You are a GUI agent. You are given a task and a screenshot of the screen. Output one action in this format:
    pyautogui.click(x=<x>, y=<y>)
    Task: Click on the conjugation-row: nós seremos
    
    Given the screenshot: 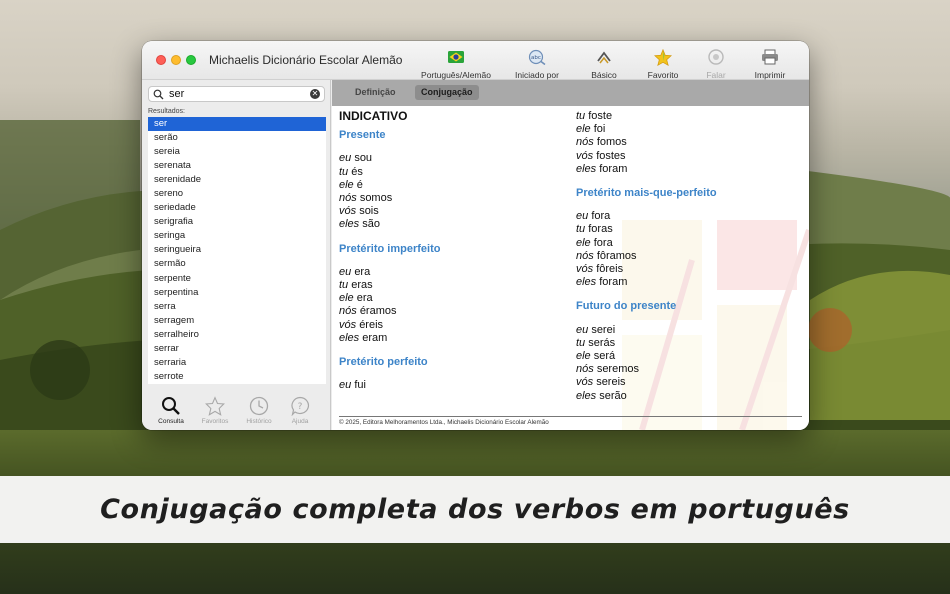 What is the action you would take?
    pyautogui.click(x=646, y=369)
    